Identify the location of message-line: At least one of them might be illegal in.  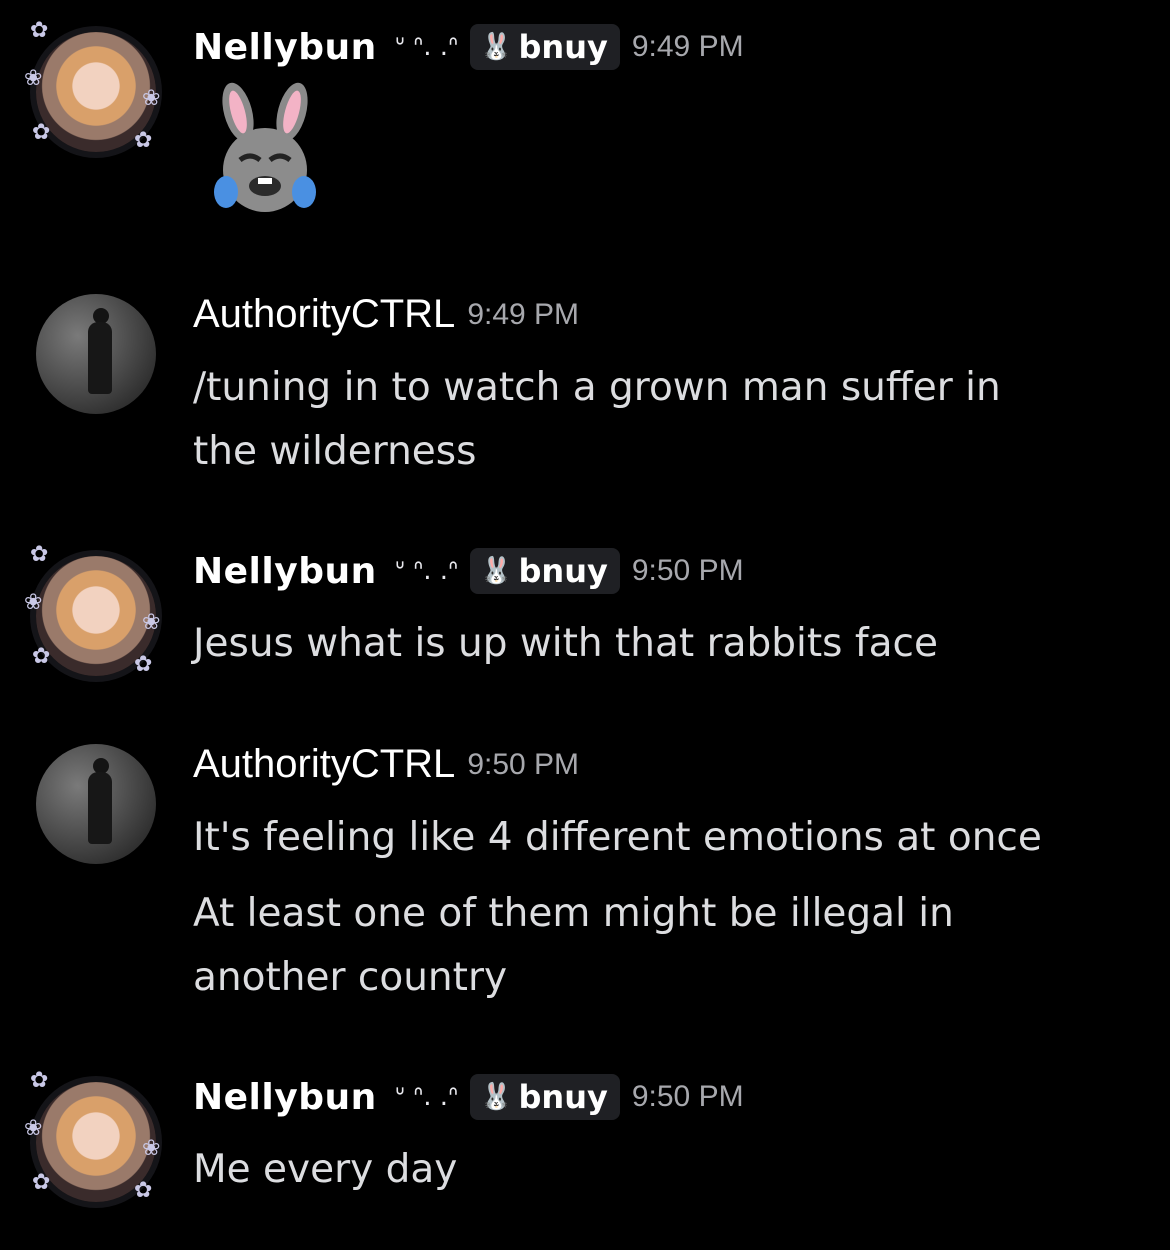
(573, 913).